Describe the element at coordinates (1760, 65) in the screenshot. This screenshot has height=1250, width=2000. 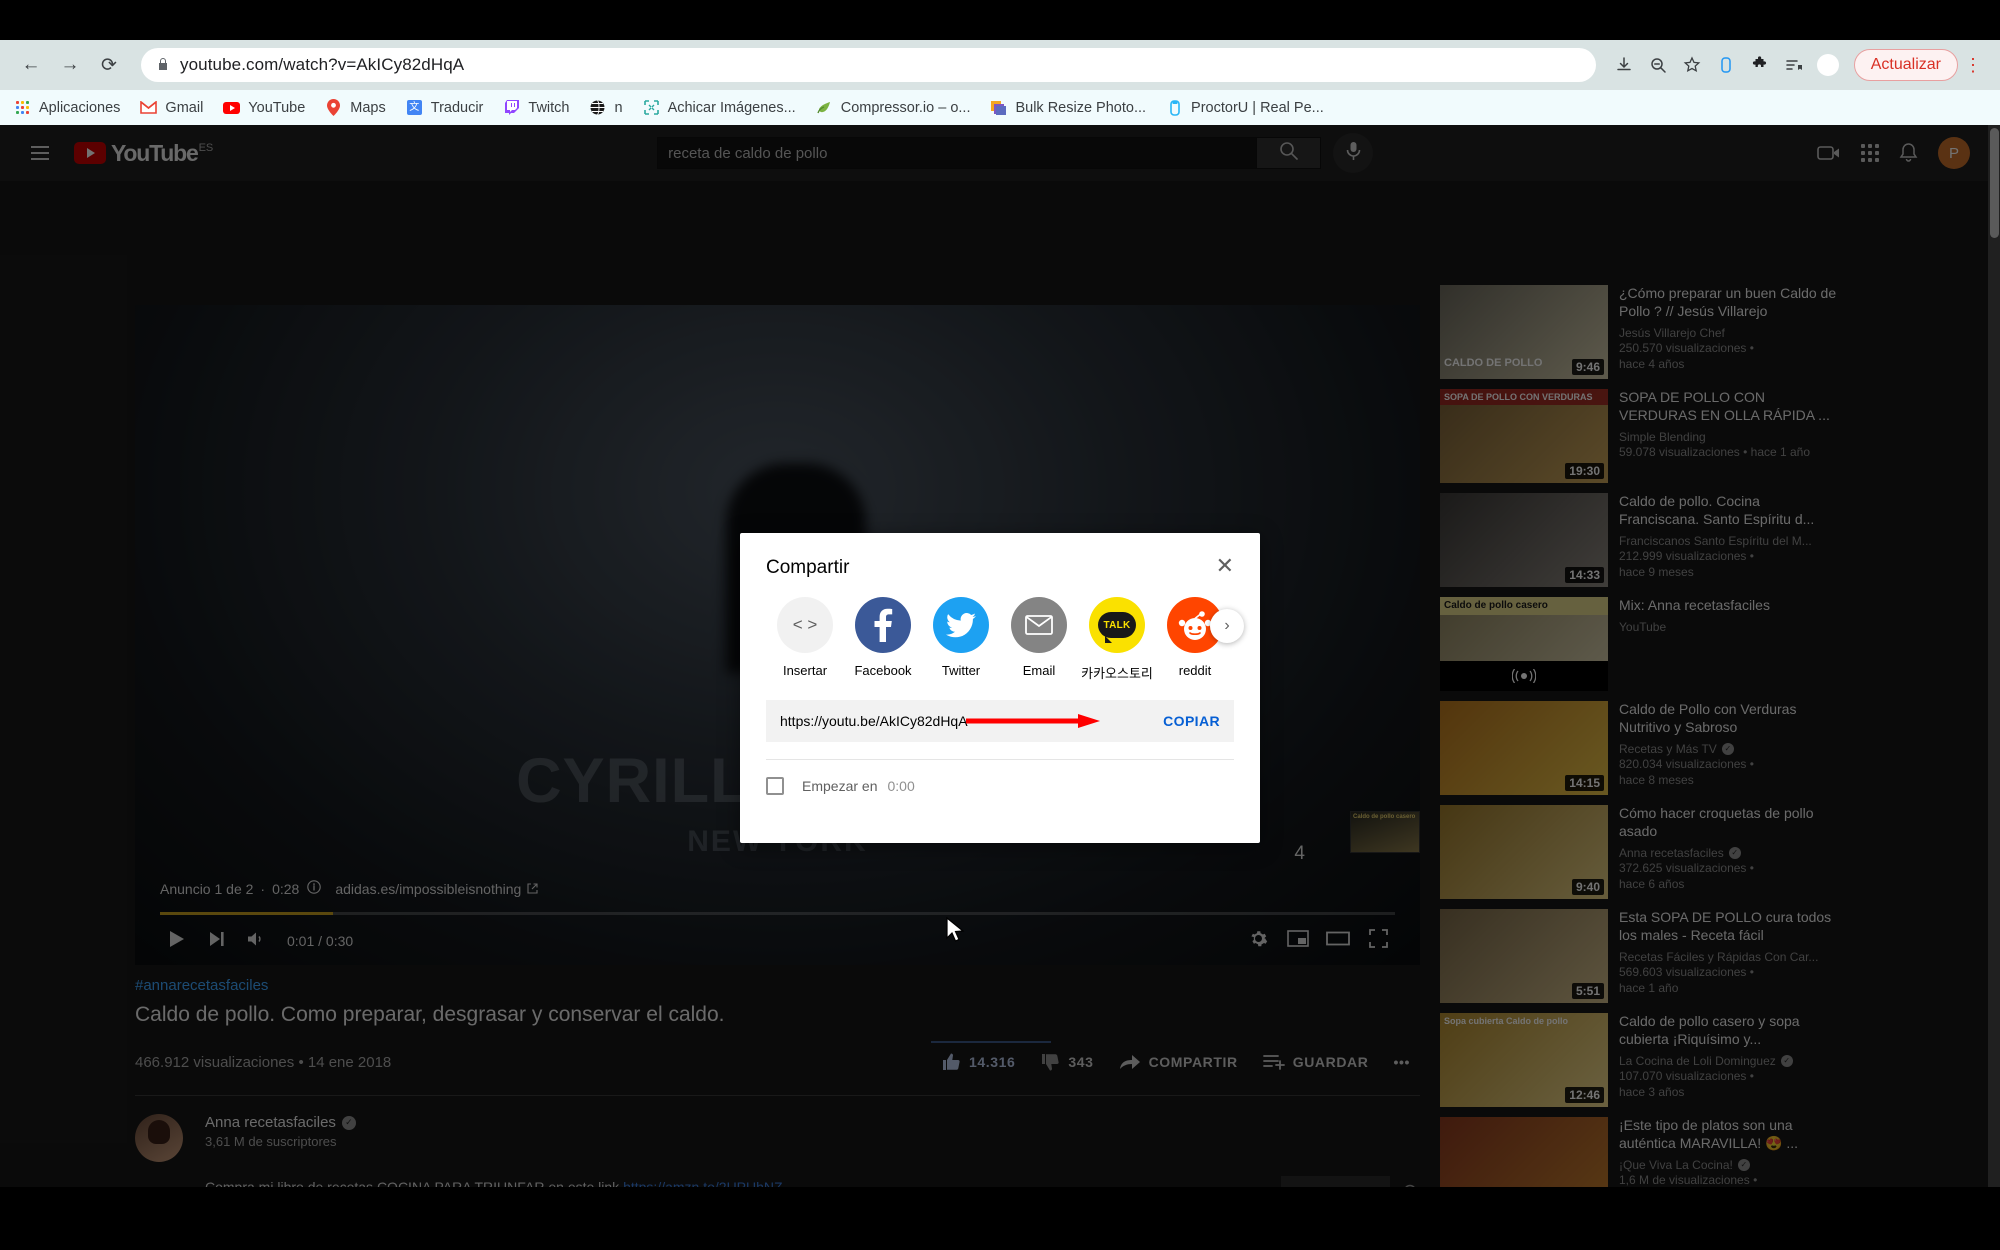
I see `extensions-puzzle-icon` at that location.